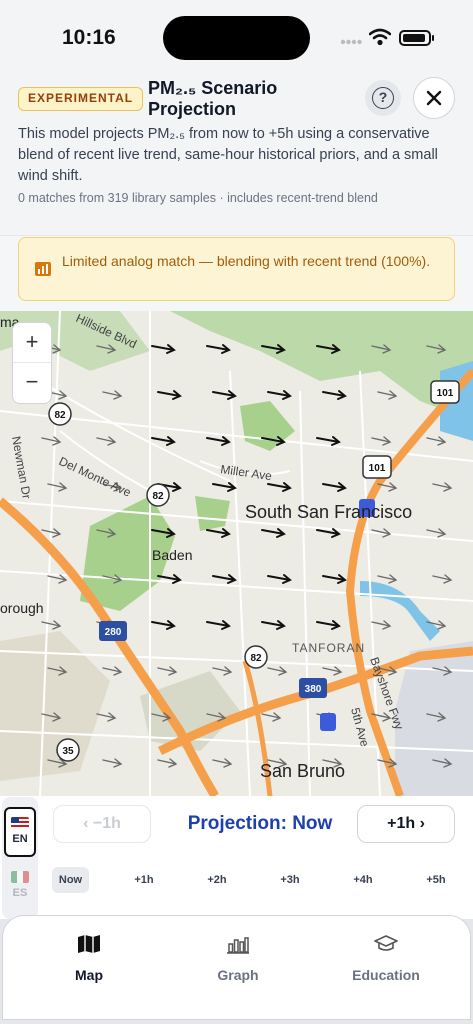  I want to click on tanforan-label: TANFORAN, so click(328, 648).